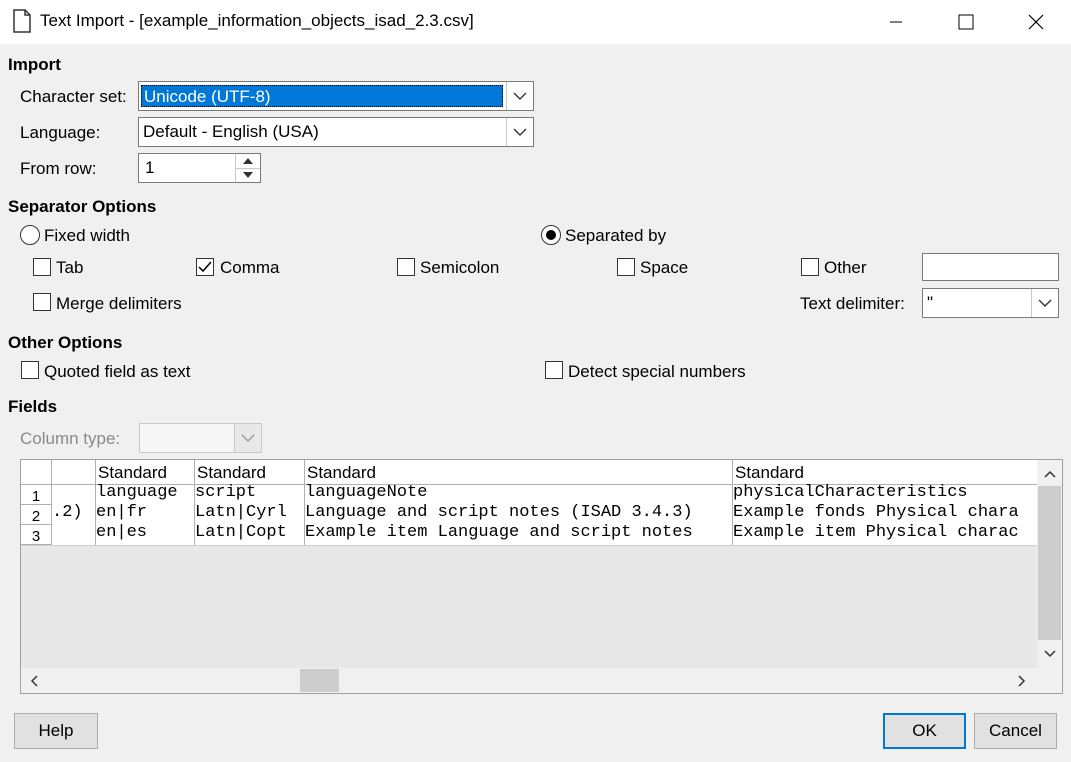  I want to click on merge-delimiters-label: Merge delimiters, so click(119, 303).